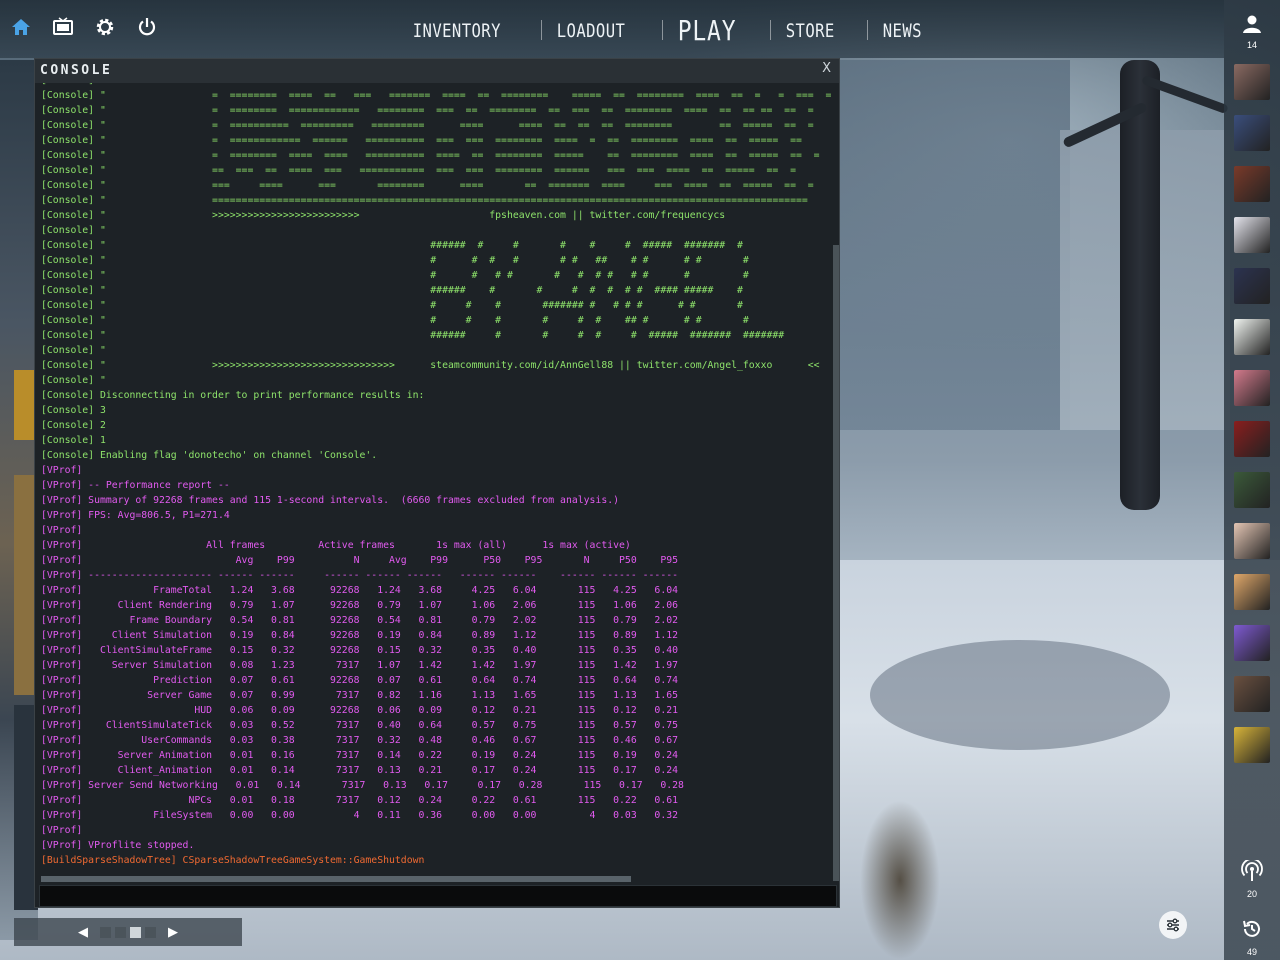 The width and height of the screenshot is (1280, 960). Describe the element at coordinates (1020, 695) in the screenshot. I see `tree-shadow` at that location.